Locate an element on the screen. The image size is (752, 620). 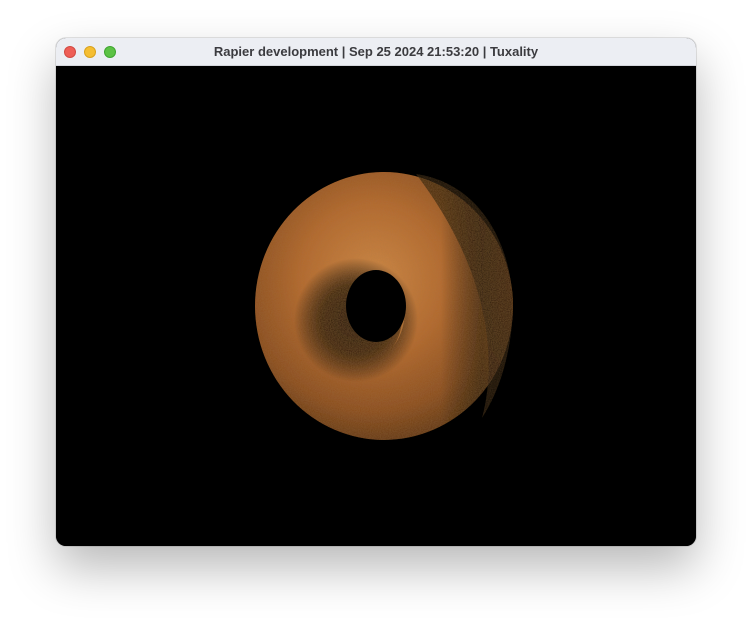
torus-model is located at coordinates (384, 306).